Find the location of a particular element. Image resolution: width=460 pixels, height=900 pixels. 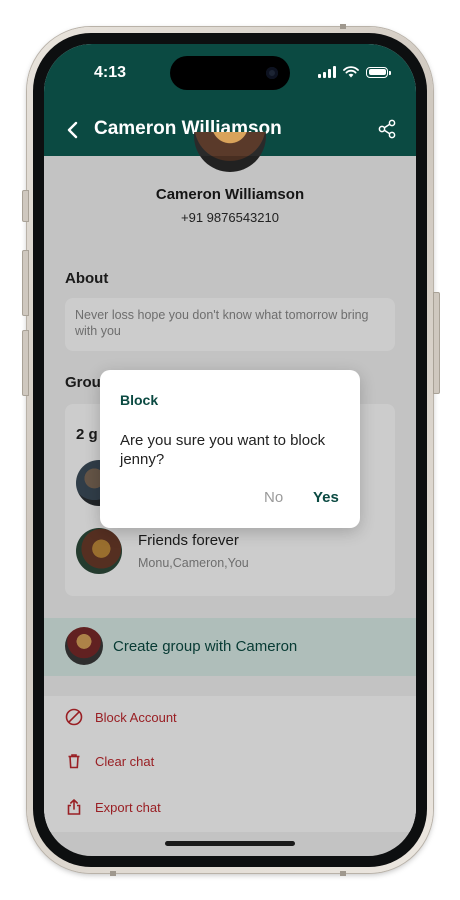

dialog-yes-button: Yes is located at coordinates (326, 497).